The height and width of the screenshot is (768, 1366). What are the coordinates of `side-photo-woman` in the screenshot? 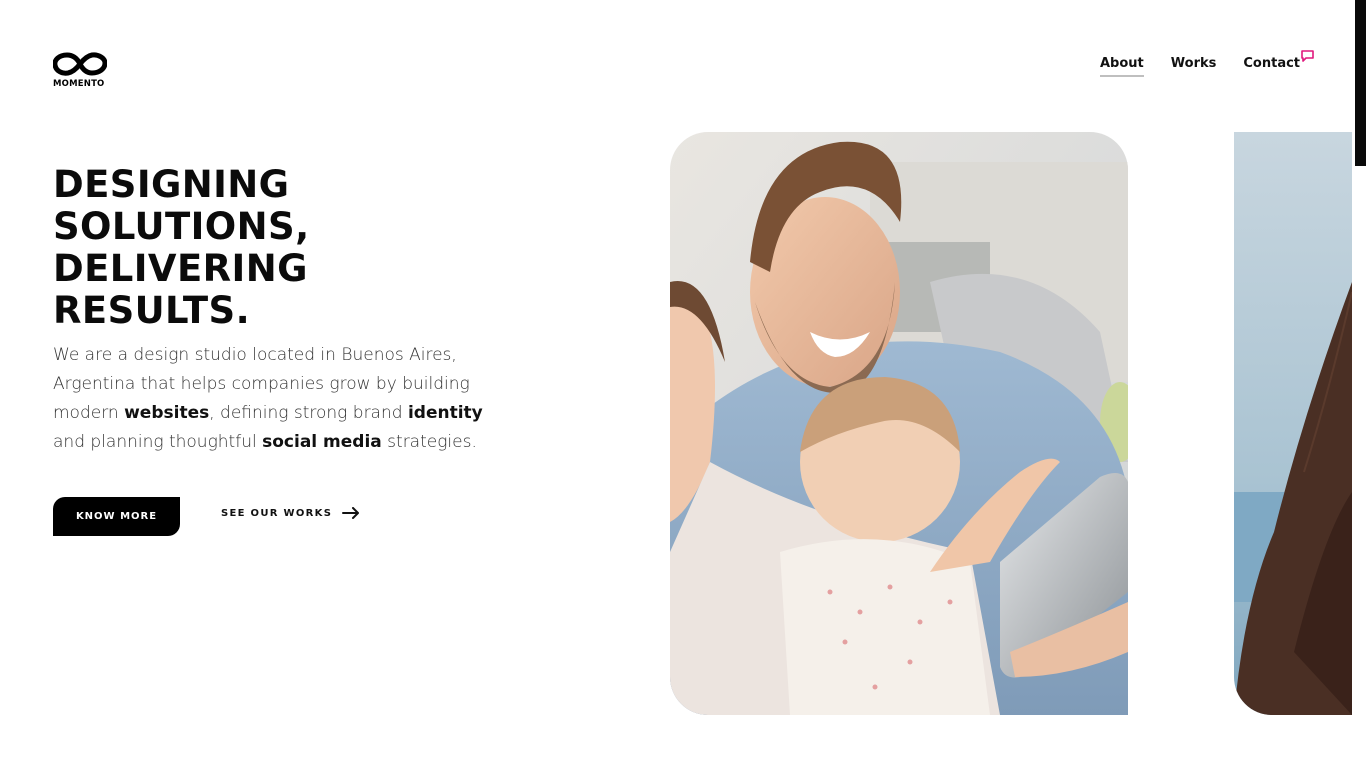 It's located at (1293, 423).